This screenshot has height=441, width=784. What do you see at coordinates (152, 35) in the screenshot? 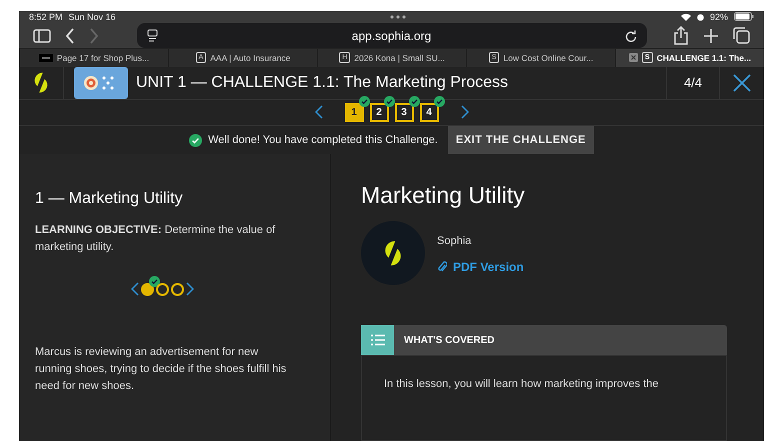
I see `reader-icon` at bounding box center [152, 35].